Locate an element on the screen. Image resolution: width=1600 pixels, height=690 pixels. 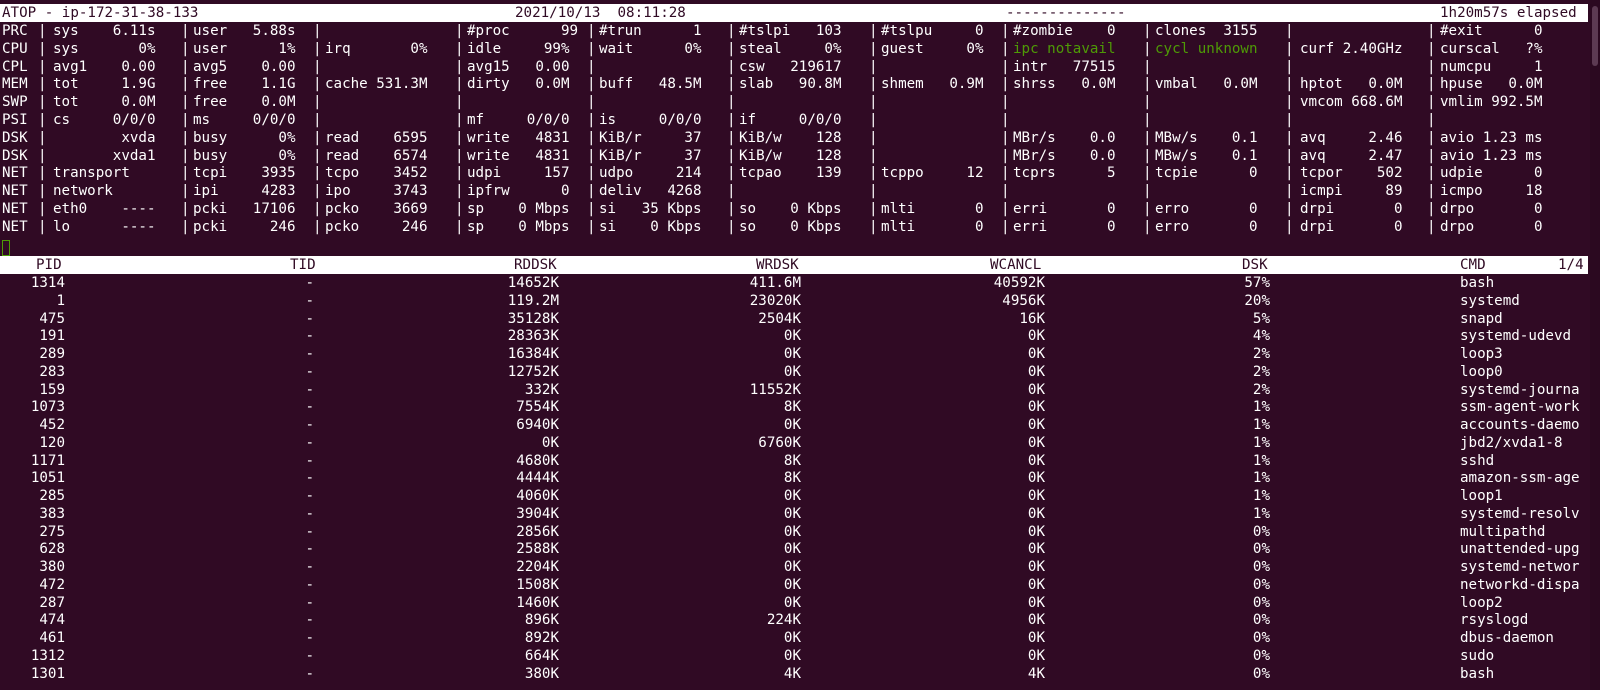
dsk-cell: 4% is located at coordinates (1261, 336).